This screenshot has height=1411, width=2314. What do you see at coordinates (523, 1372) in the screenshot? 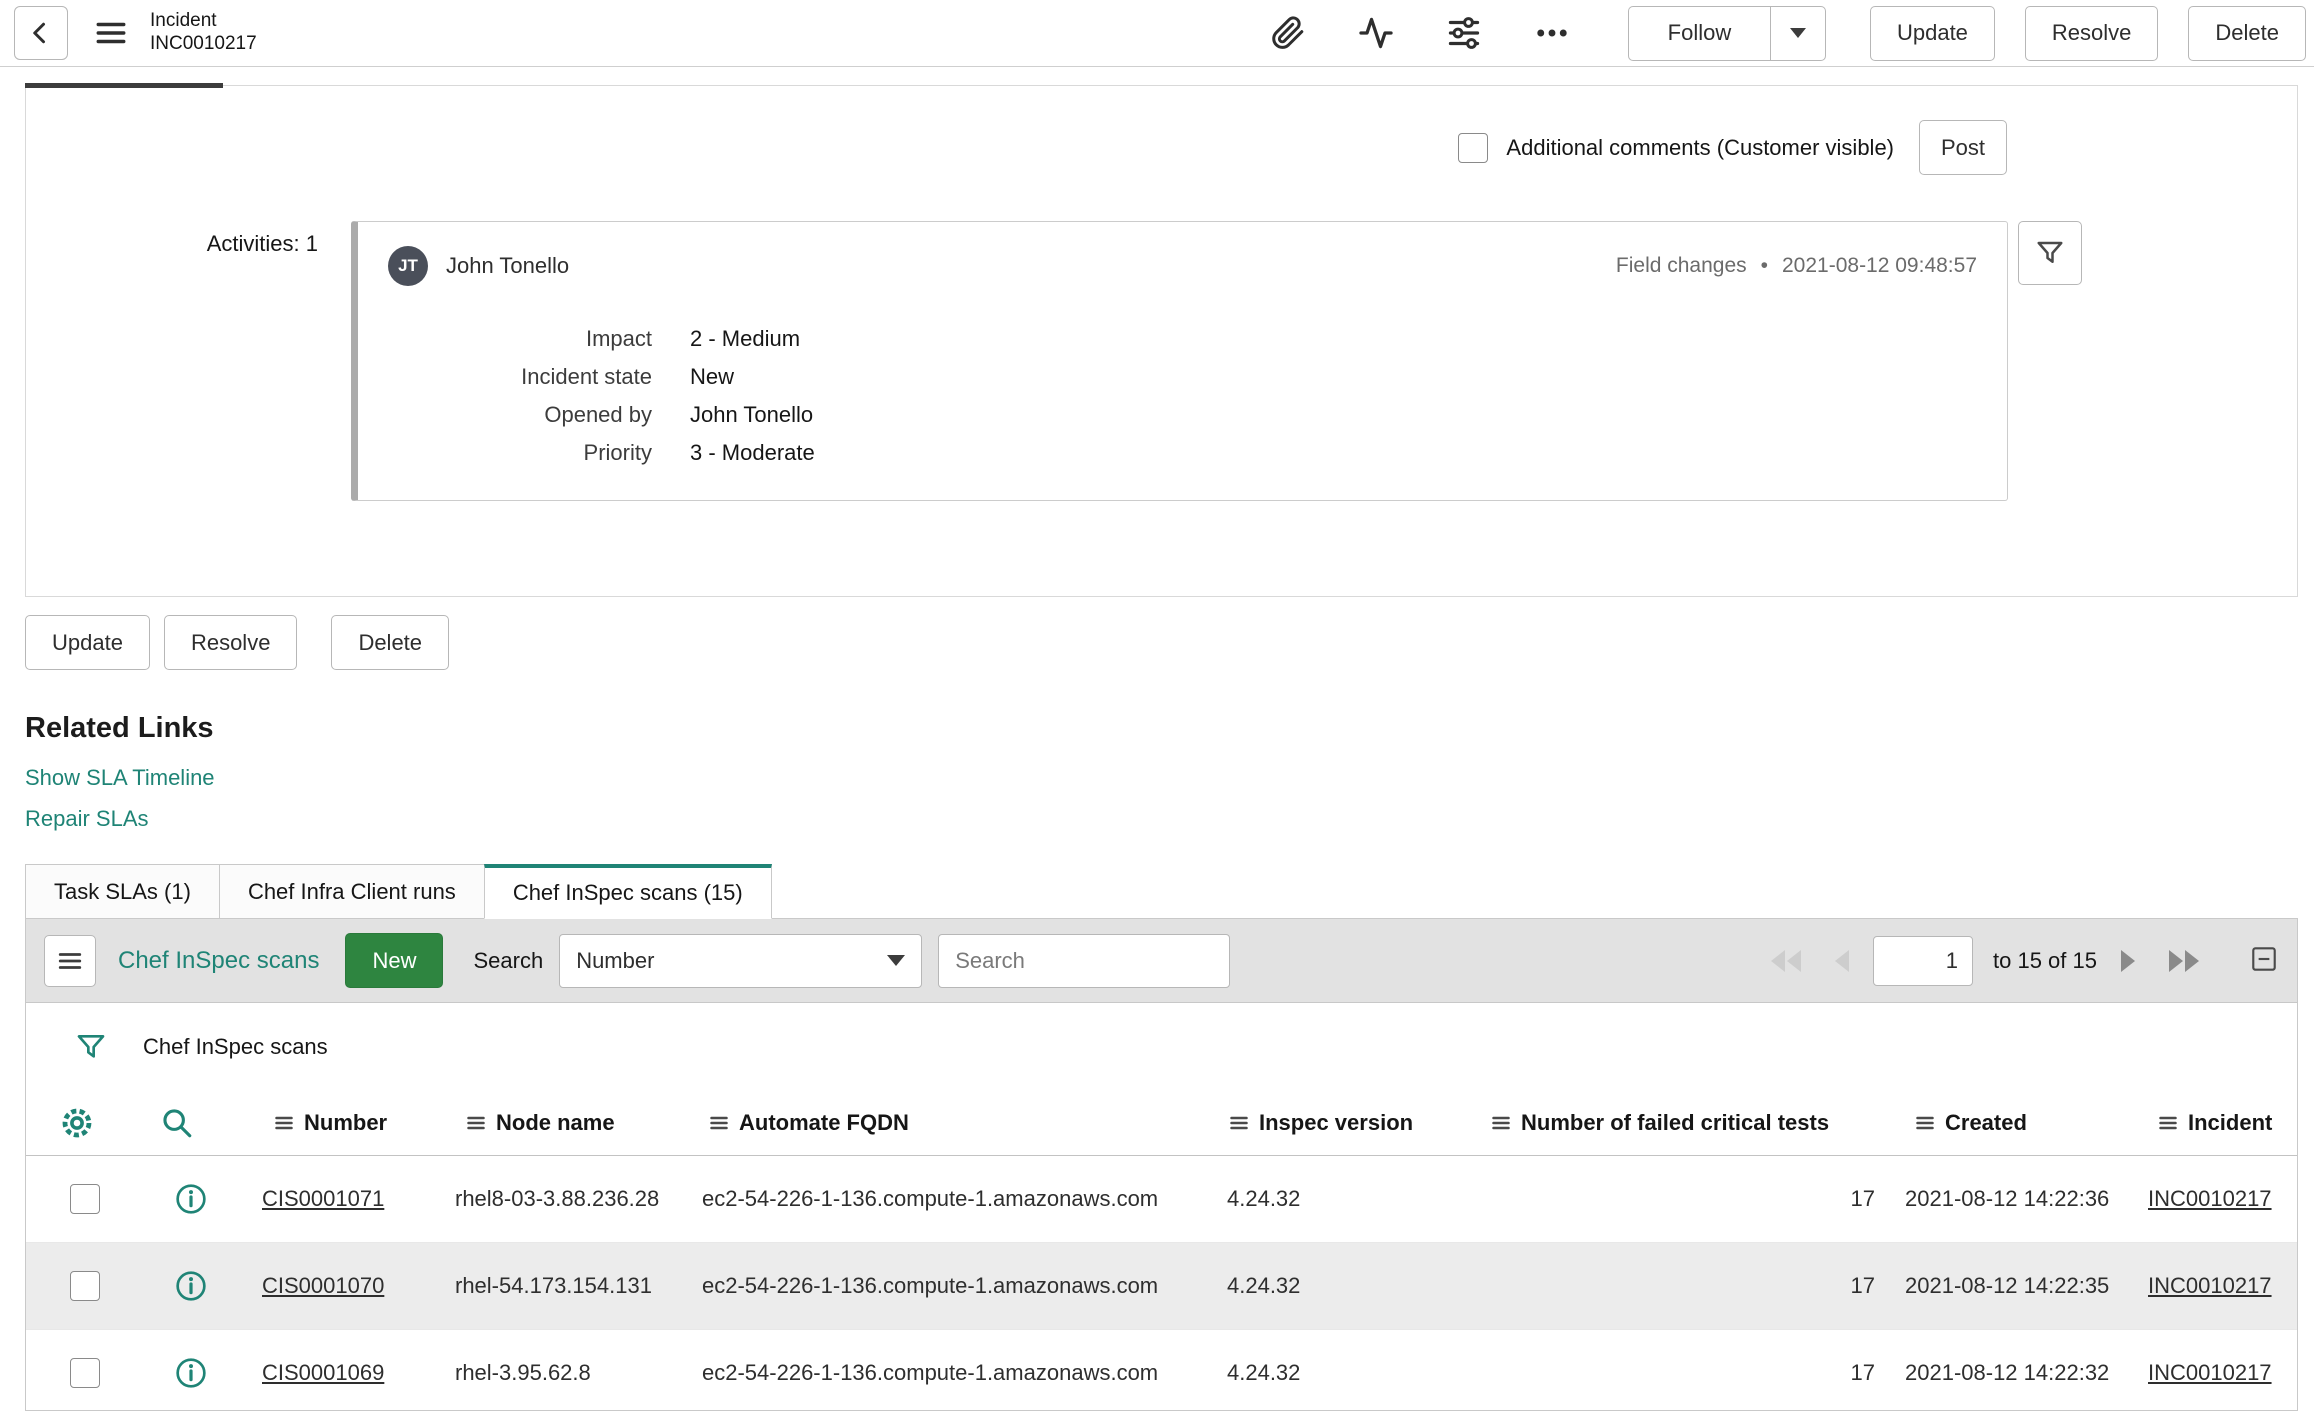
I see `node-name-cell: rhel-3.95.62.8` at bounding box center [523, 1372].